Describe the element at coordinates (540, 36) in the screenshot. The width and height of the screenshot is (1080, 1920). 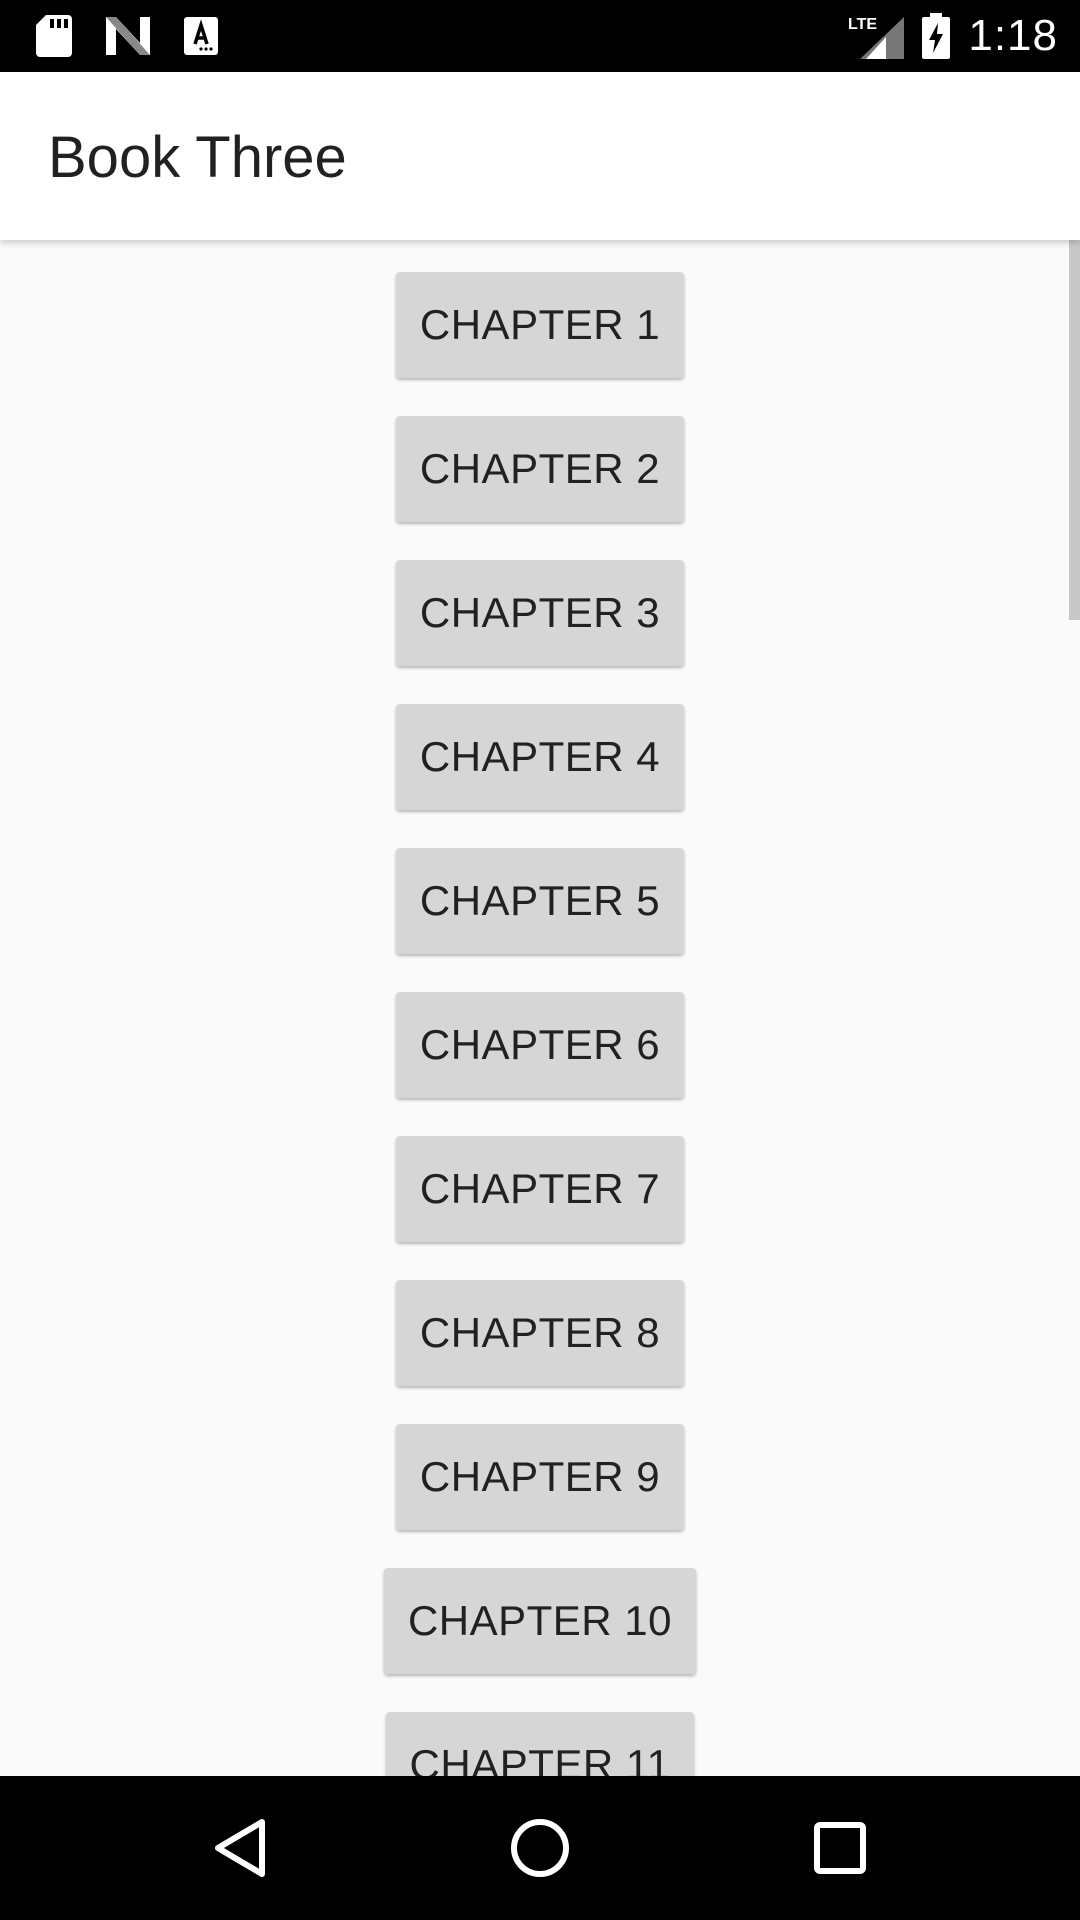
I see `status-bar: LTE 1:18` at that location.